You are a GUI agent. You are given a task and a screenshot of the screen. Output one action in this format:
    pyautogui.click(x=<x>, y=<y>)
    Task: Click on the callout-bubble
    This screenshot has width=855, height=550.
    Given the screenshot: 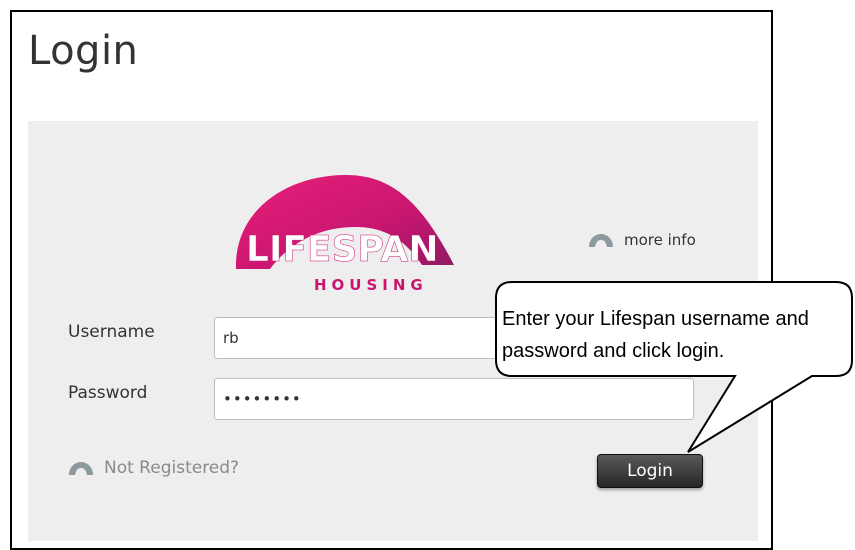 What is the action you would take?
    pyautogui.click(x=674, y=367)
    